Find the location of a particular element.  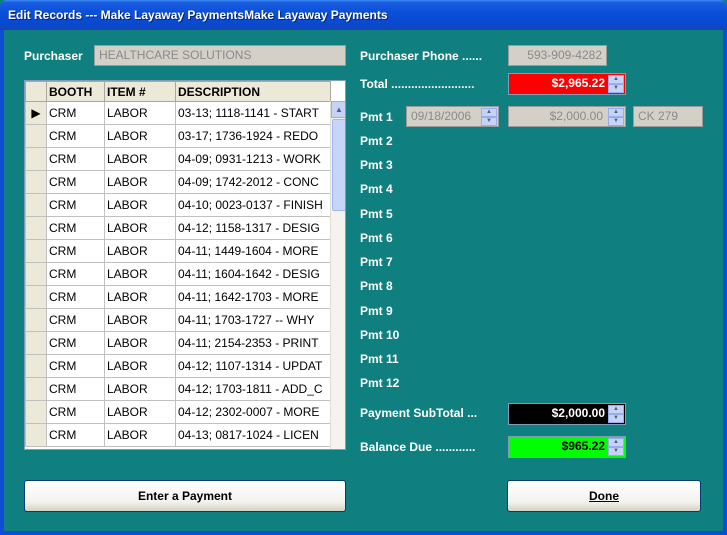

table-row: CRM LABOR 04-12; 2302-0007 - MORE is located at coordinates (178, 412).